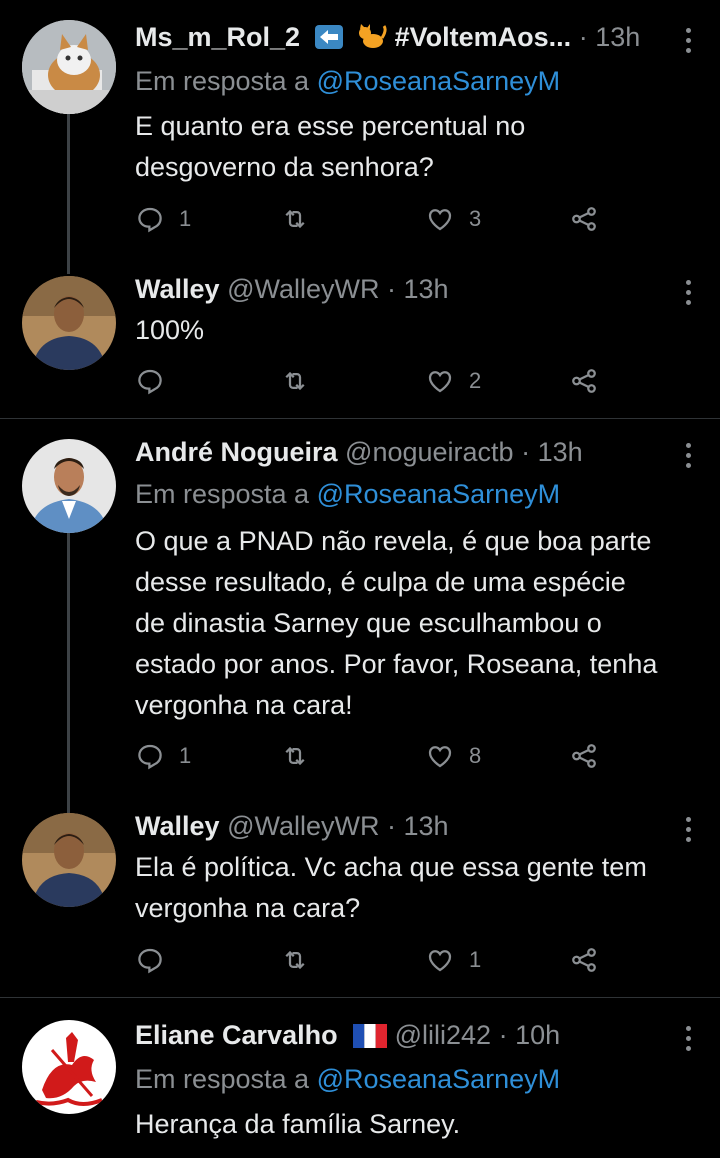 Image resolution: width=720 pixels, height=1158 pixels. I want to click on tweet-header: Eliane Carvalho @lili242 · 10h, so click(397, 1035).